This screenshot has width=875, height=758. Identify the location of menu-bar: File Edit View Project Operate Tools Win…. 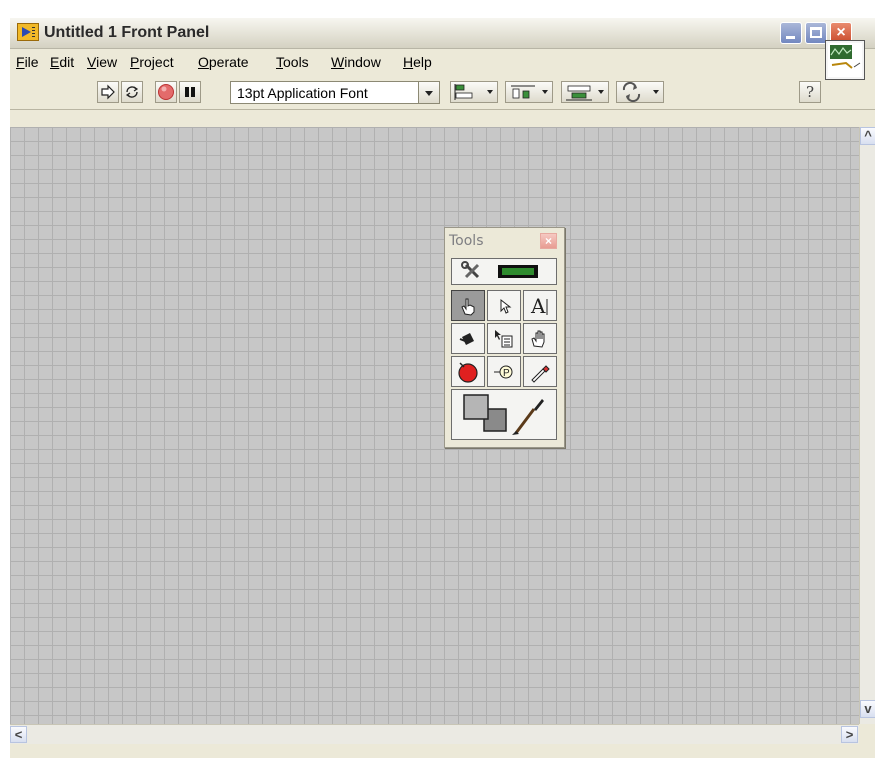
(442, 62).